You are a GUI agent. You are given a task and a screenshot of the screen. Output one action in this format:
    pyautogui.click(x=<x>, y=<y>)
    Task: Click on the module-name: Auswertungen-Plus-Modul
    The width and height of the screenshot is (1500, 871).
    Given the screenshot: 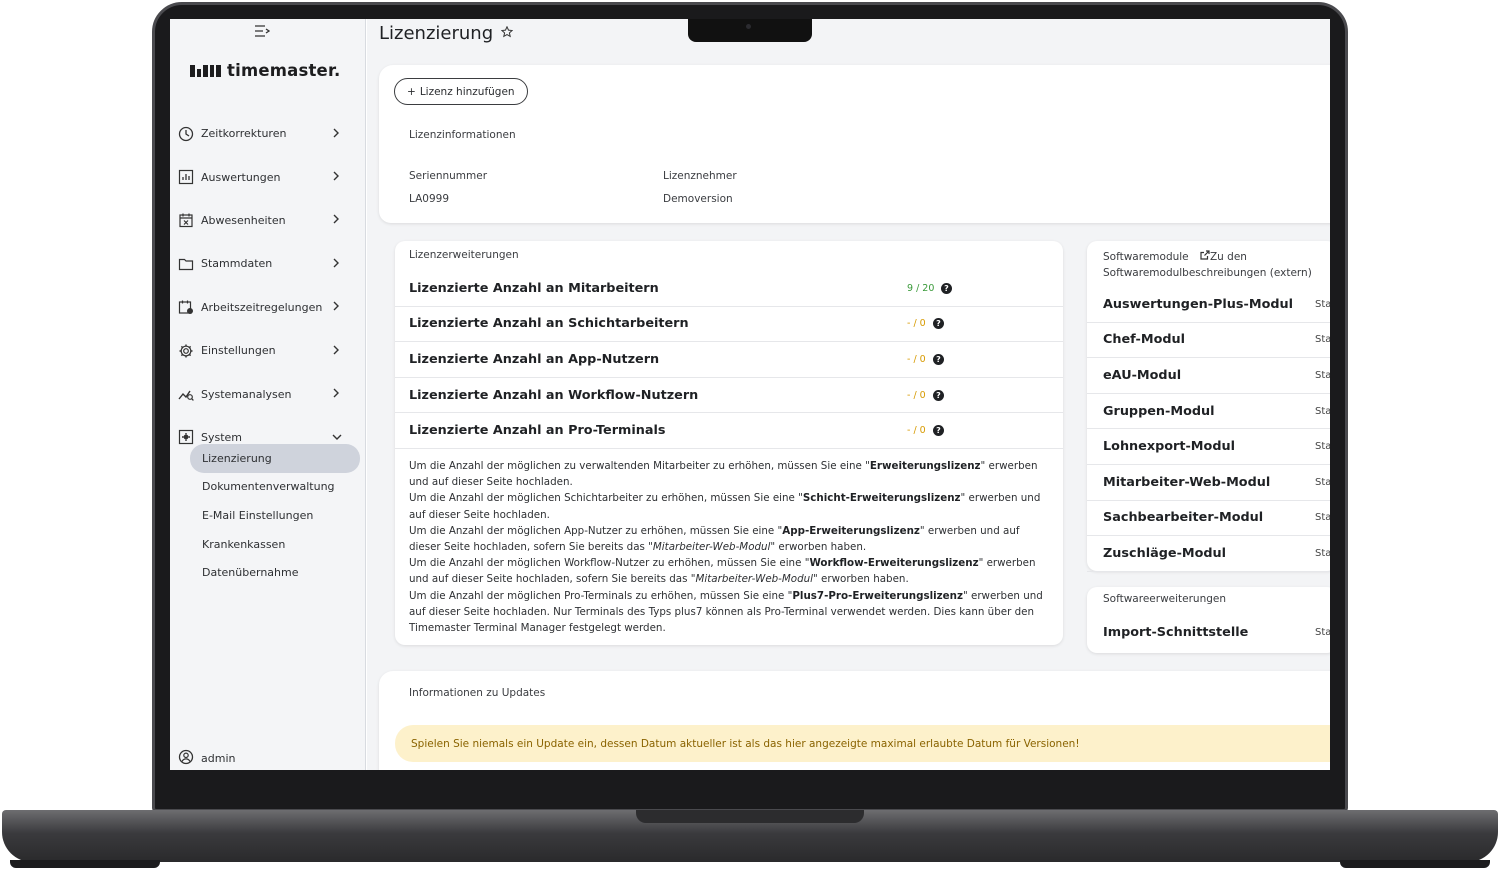 What is the action you would take?
    pyautogui.click(x=1198, y=304)
    